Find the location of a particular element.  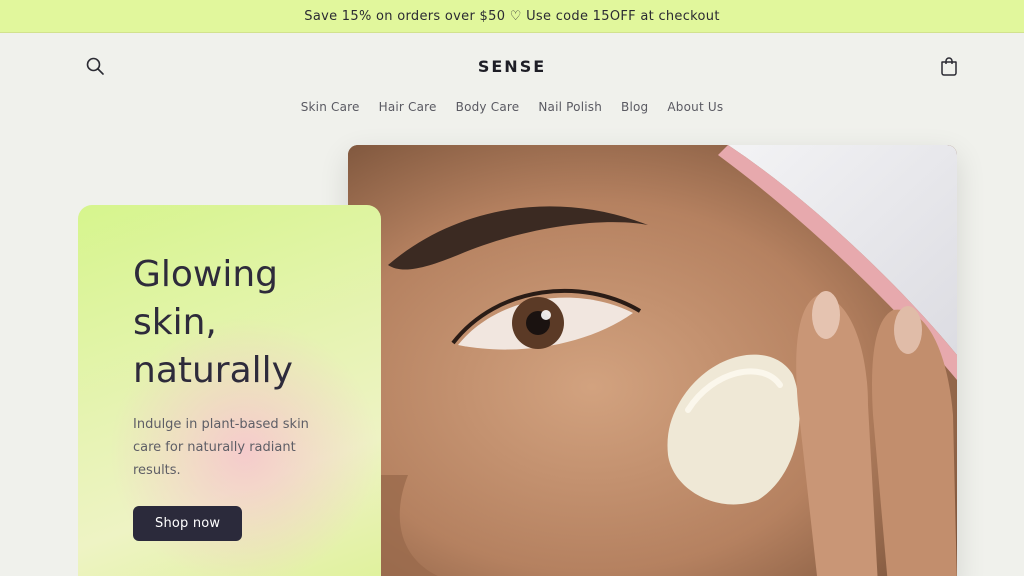

shop-now-button: Shop now is located at coordinates (188, 523).